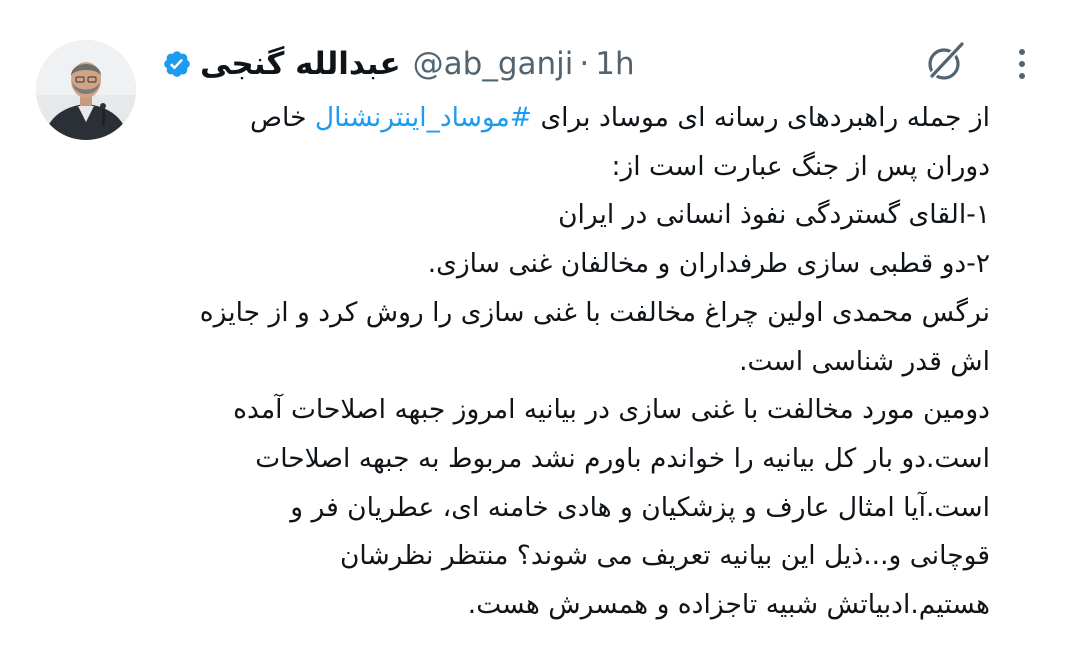 The height and width of the screenshot is (661, 1080). Describe the element at coordinates (761, 117) in the screenshot. I see `tweet-text-segment: از جمله راهبردهای رسانه ای موساد برای` at that location.